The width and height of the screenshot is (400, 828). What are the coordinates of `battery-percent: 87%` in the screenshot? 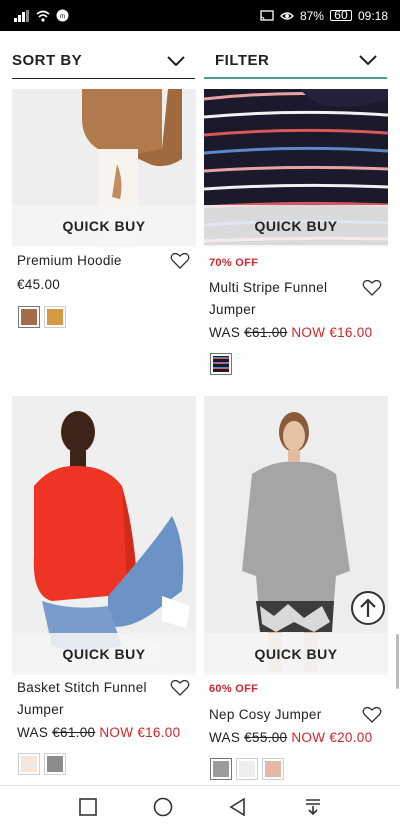 It's located at (311, 15).